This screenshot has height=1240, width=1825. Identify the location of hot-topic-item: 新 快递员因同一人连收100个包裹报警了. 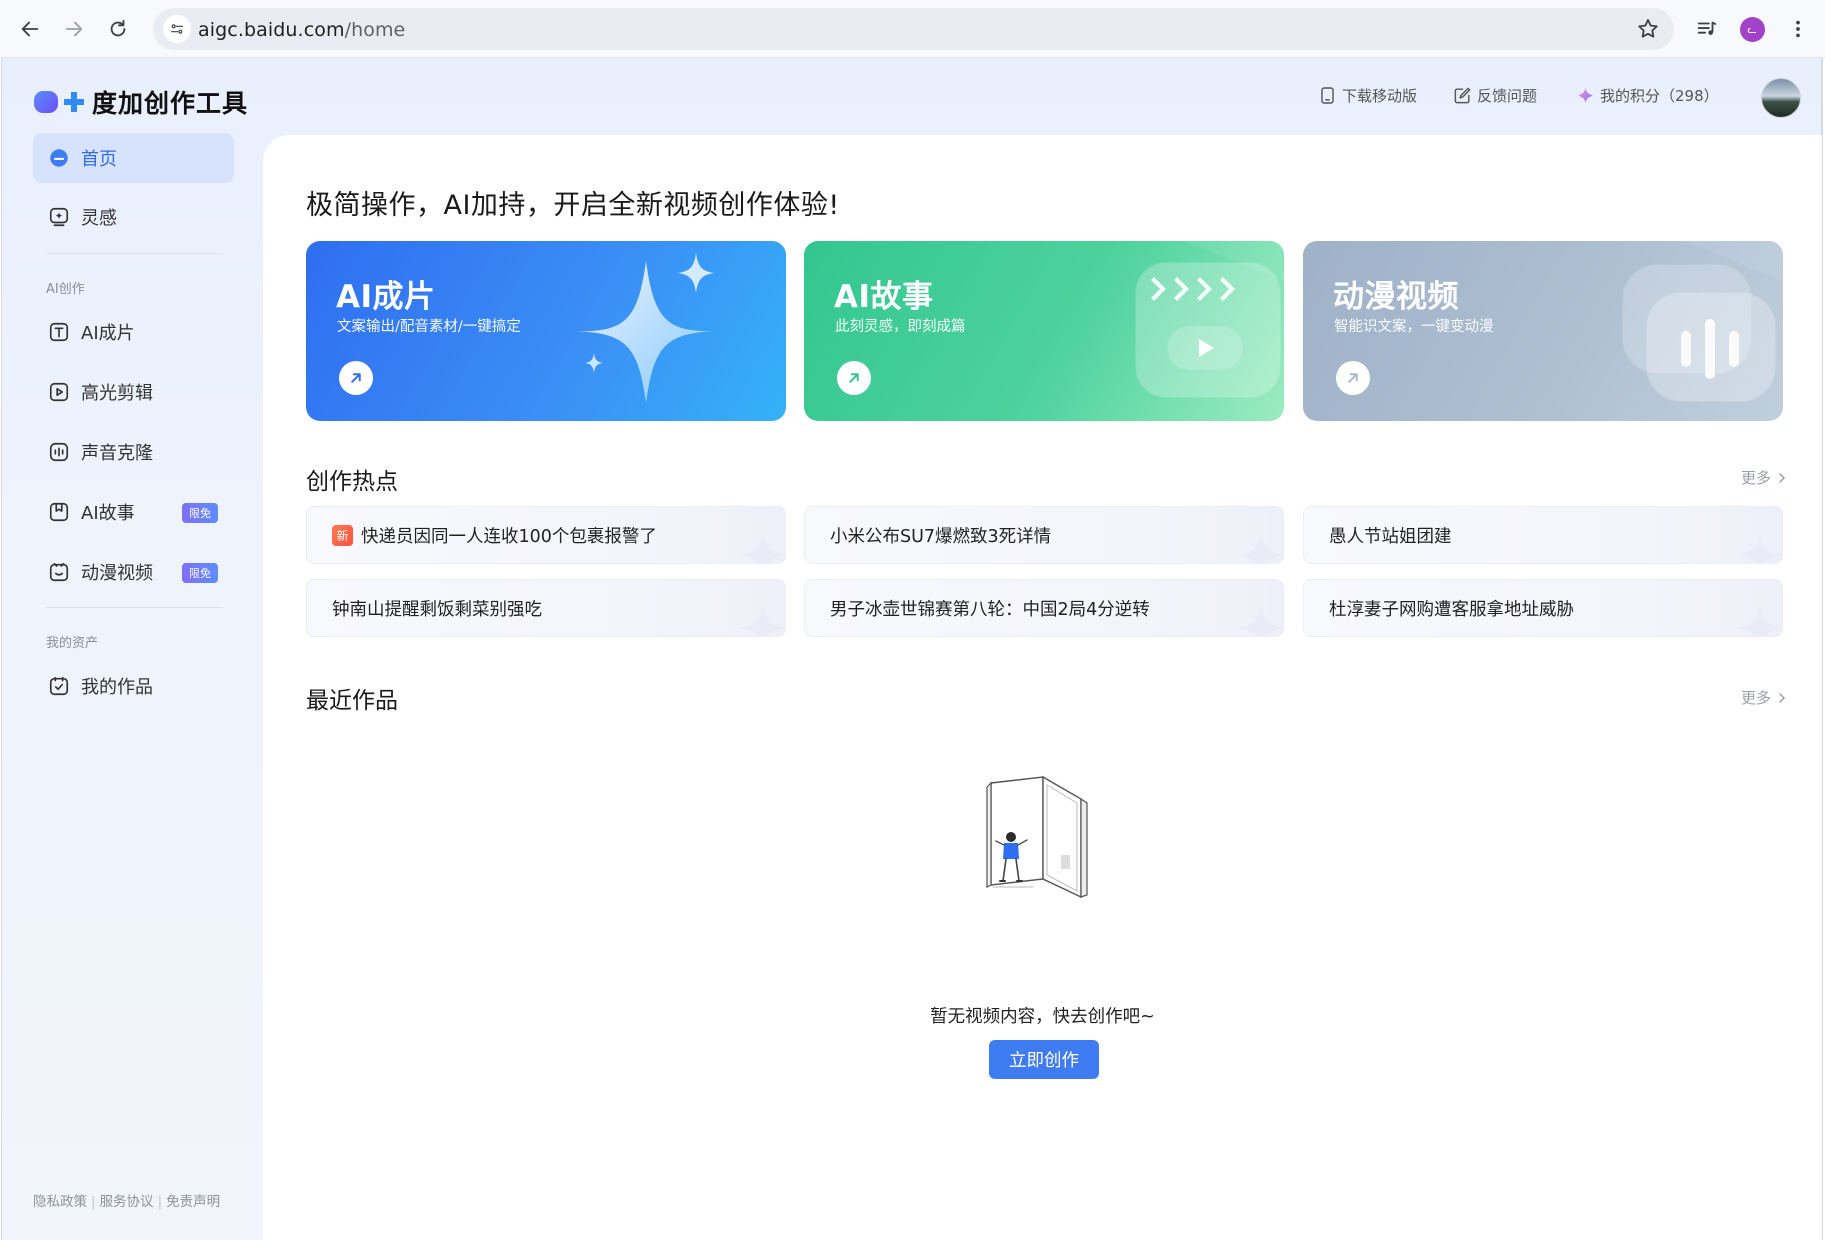
(546, 535).